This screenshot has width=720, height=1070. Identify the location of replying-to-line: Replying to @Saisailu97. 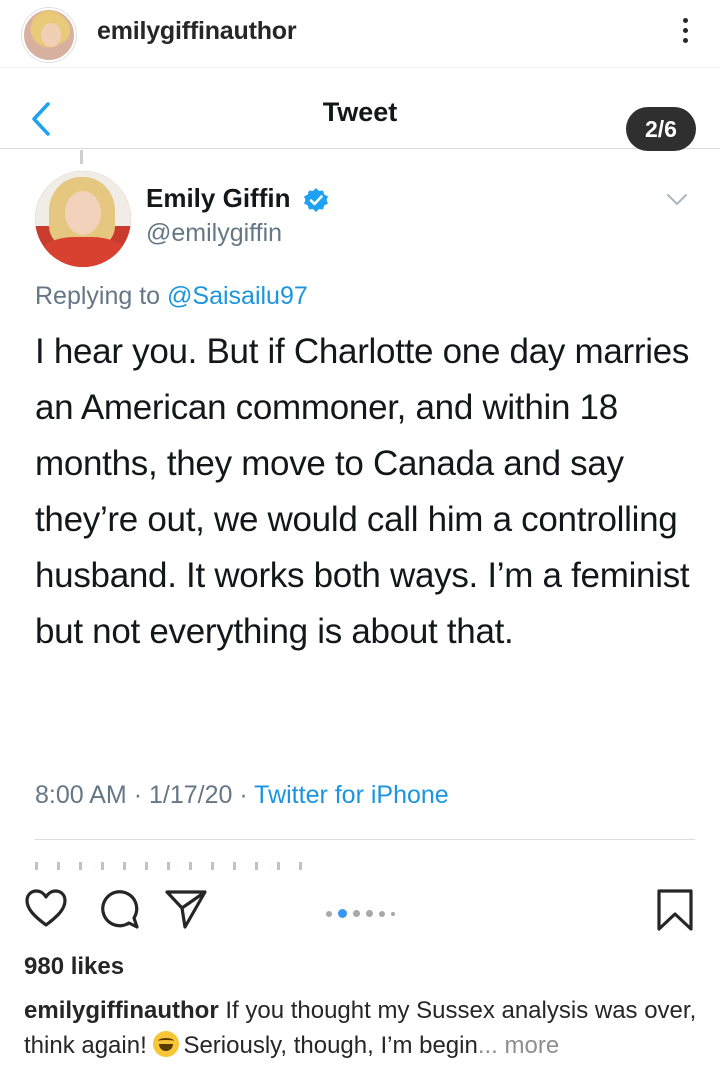
(171, 296).